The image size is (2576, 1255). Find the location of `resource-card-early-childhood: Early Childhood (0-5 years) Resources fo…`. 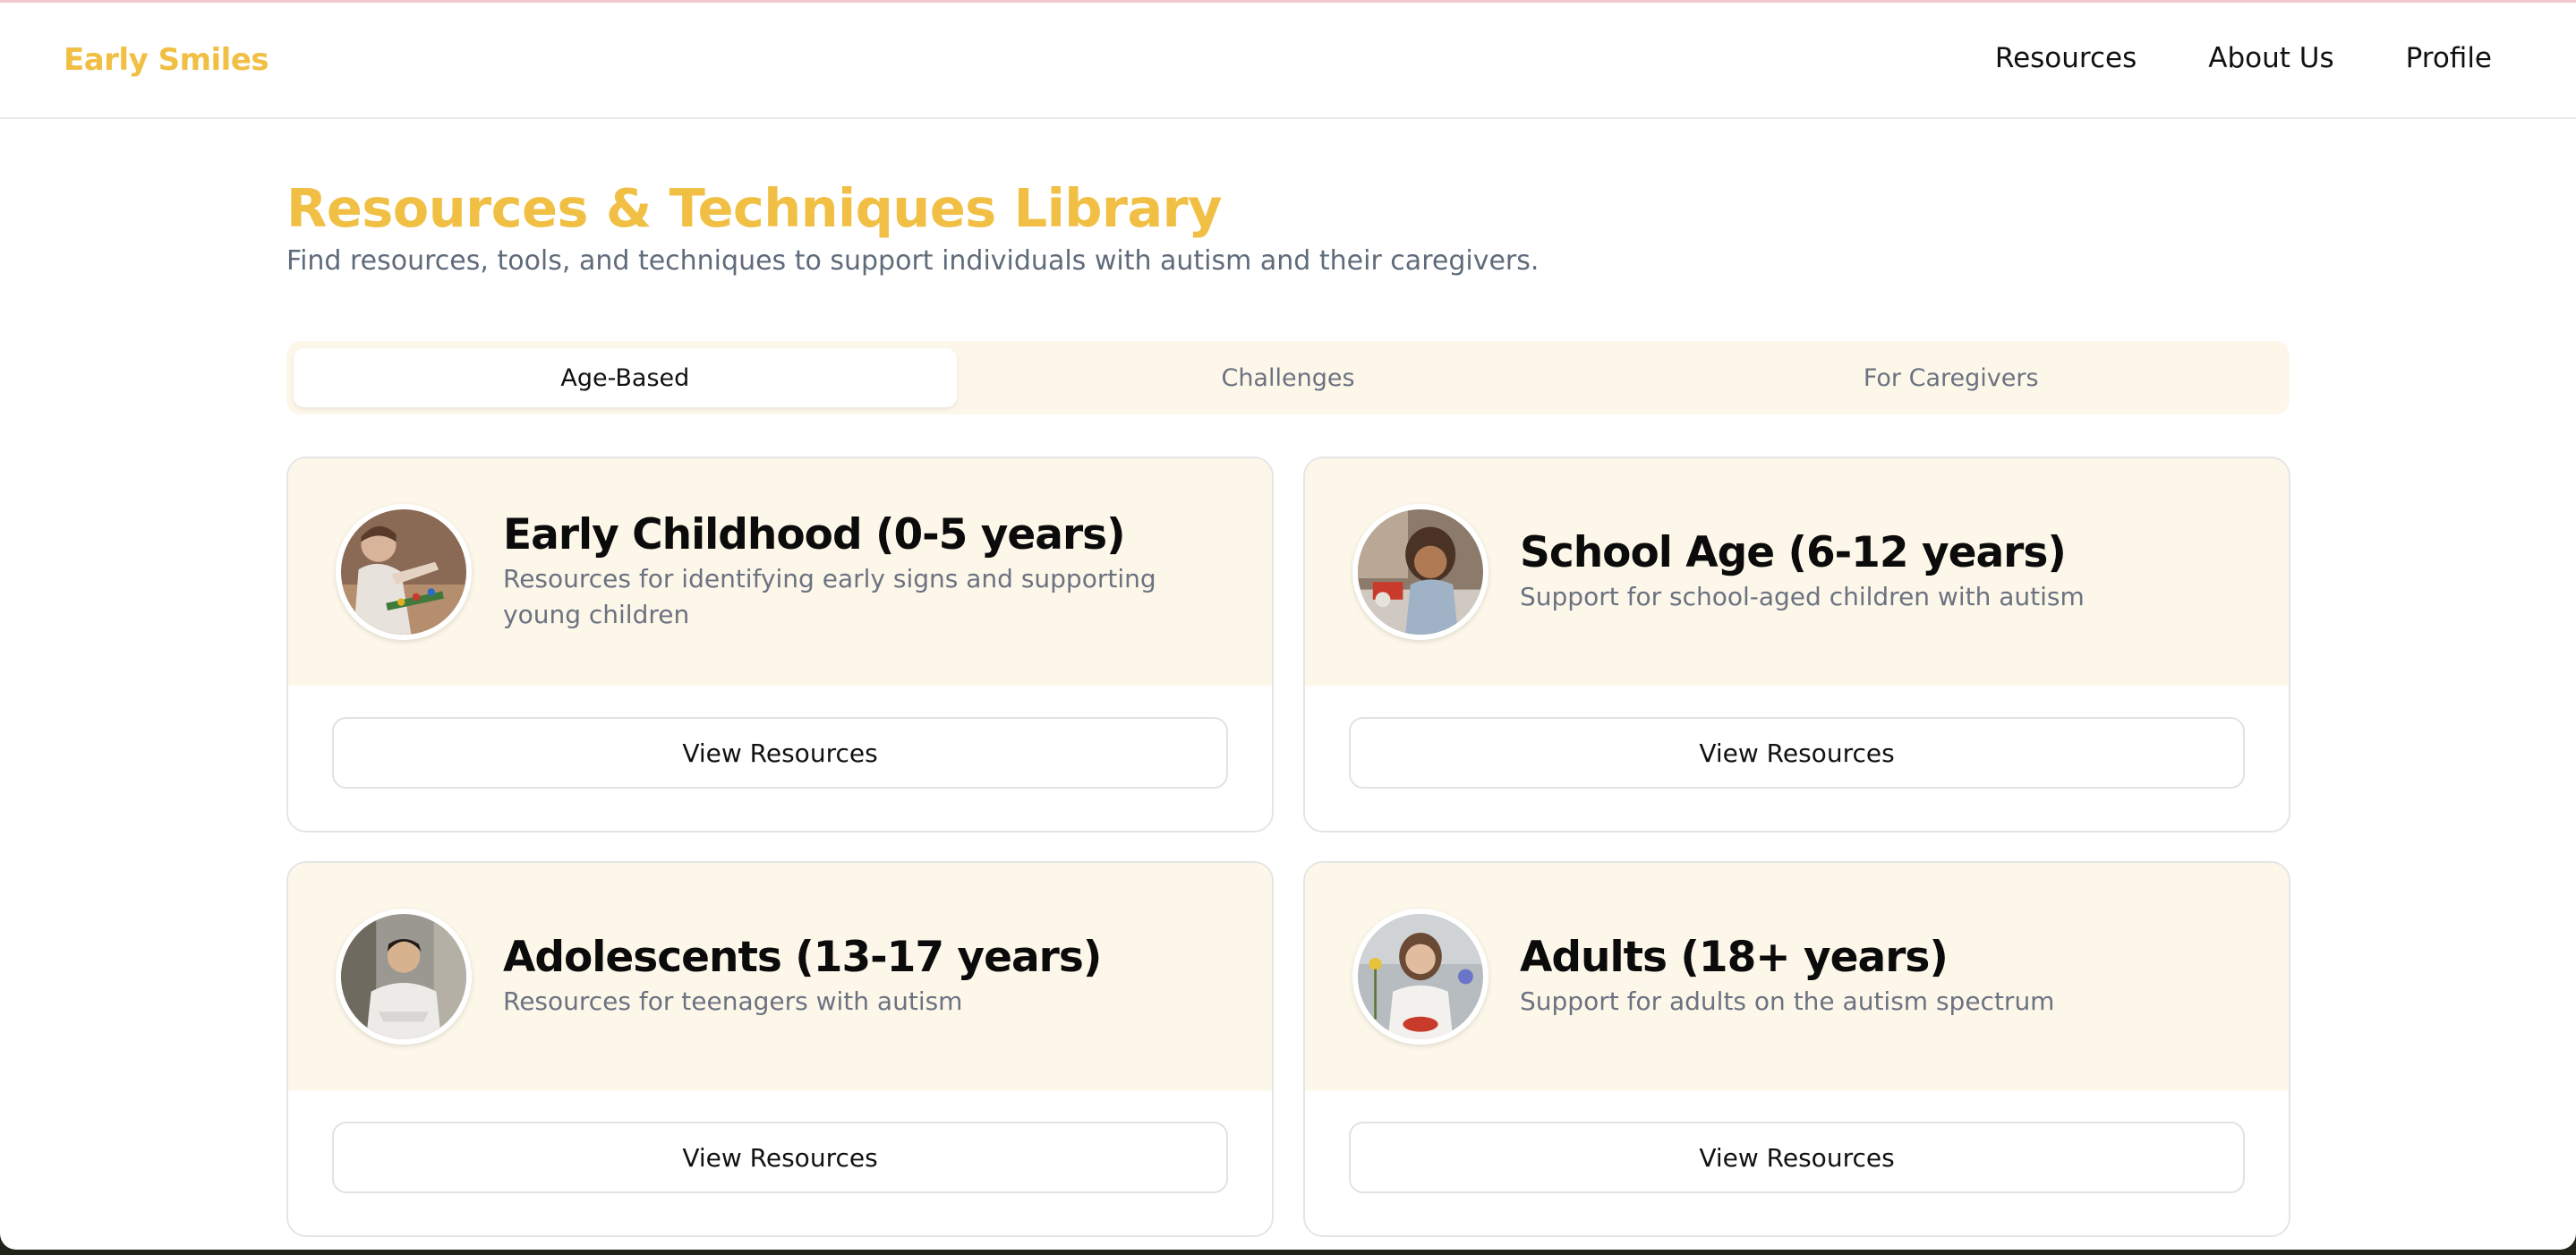

resource-card-early-childhood: Early Childhood (0-5 years) Resources fo… is located at coordinates (780, 644).